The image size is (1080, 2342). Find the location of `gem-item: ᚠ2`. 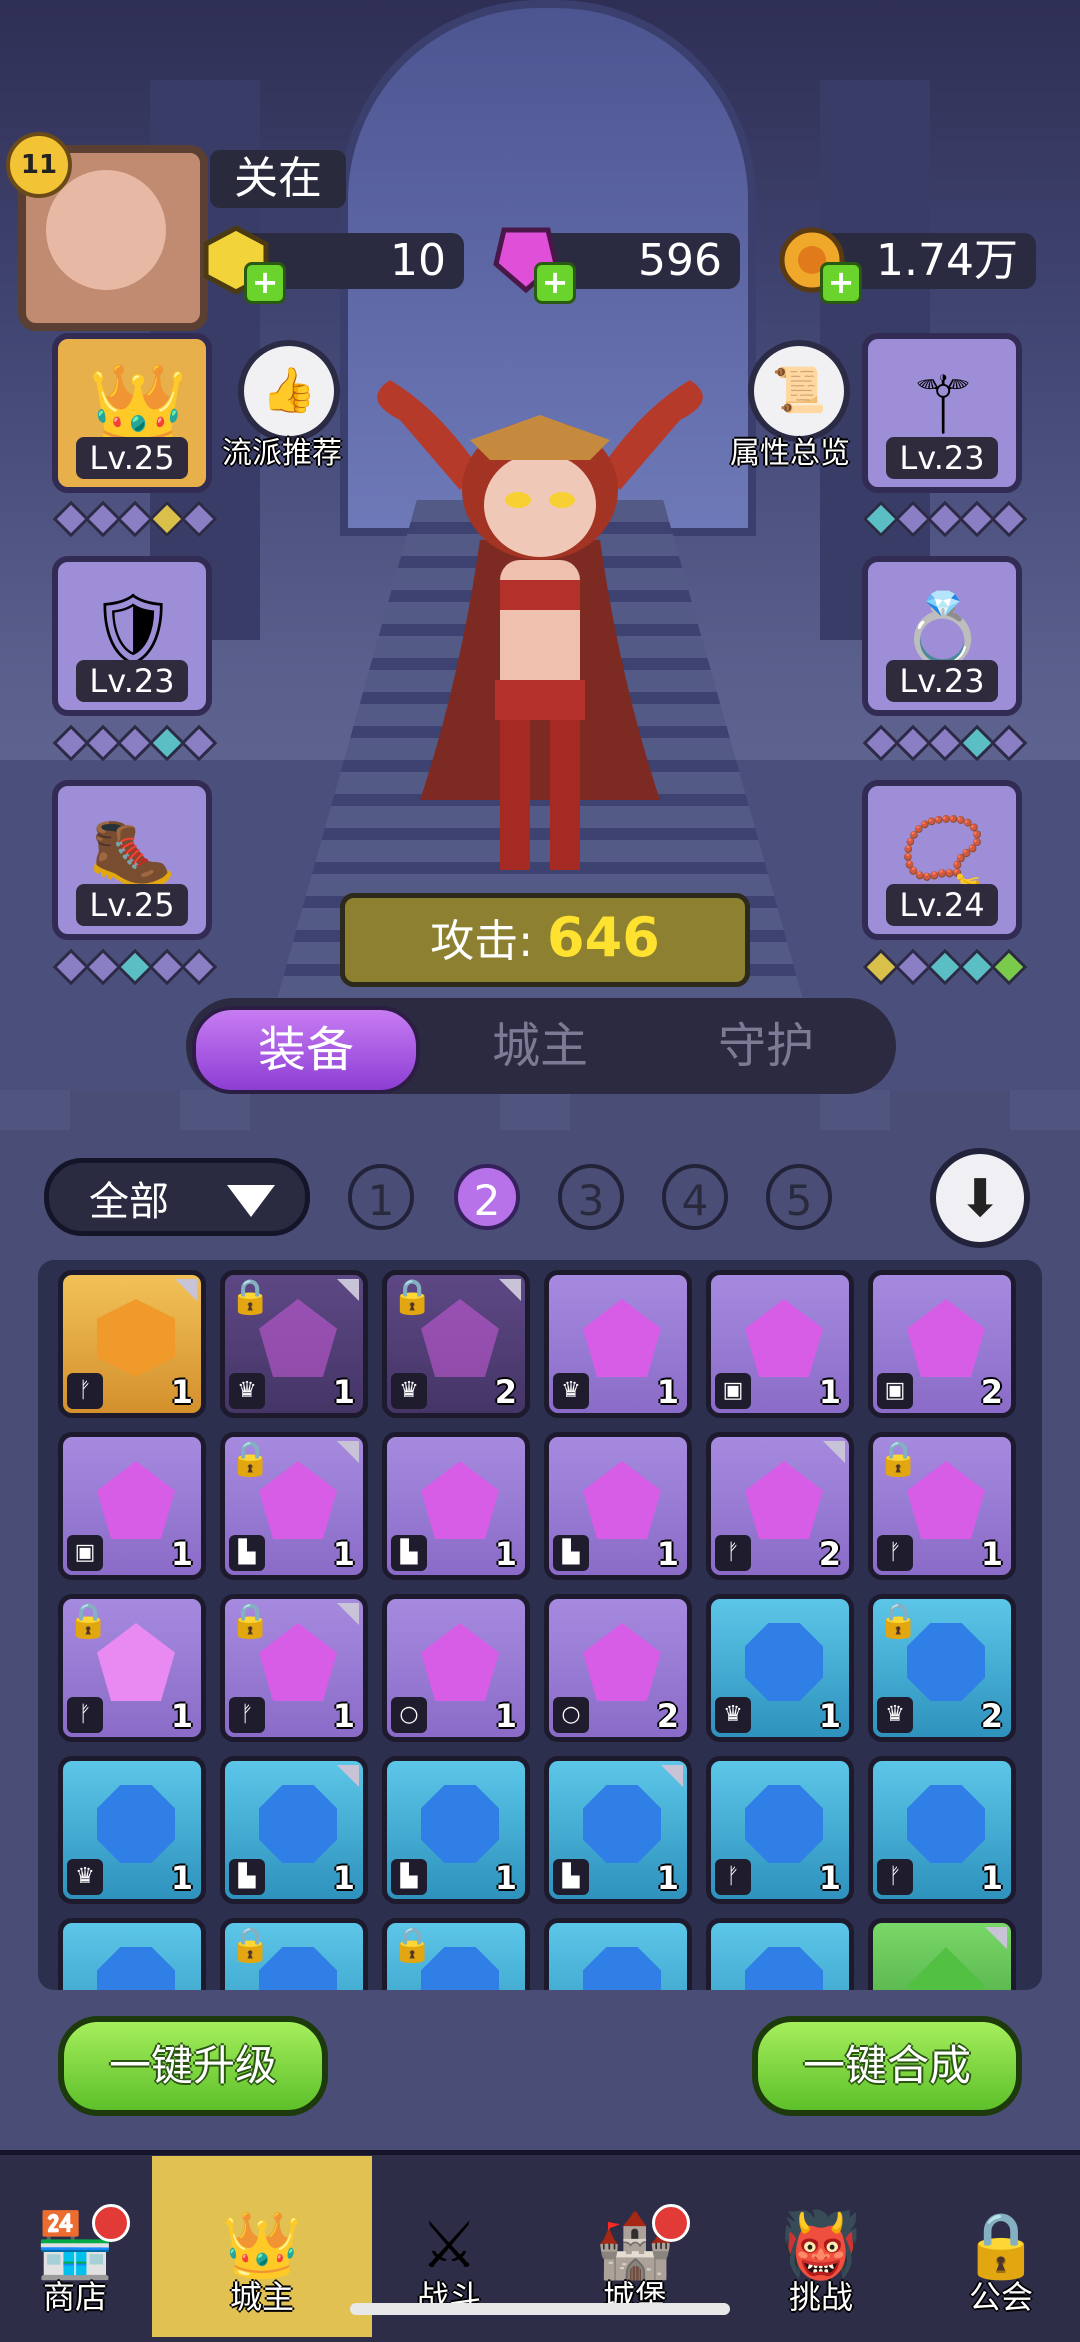

gem-item: ᚠ2 is located at coordinates (780, 1506).